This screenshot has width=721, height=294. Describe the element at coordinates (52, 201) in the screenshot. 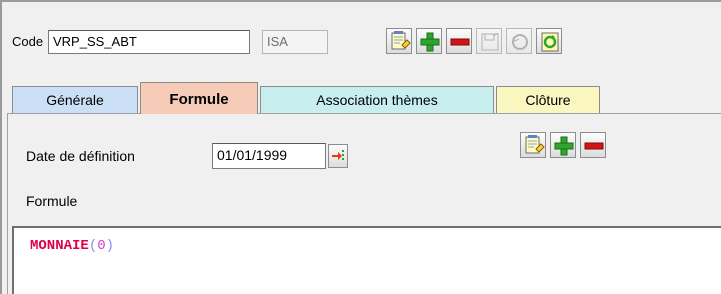

I see `formule-label: Formule` at that location.